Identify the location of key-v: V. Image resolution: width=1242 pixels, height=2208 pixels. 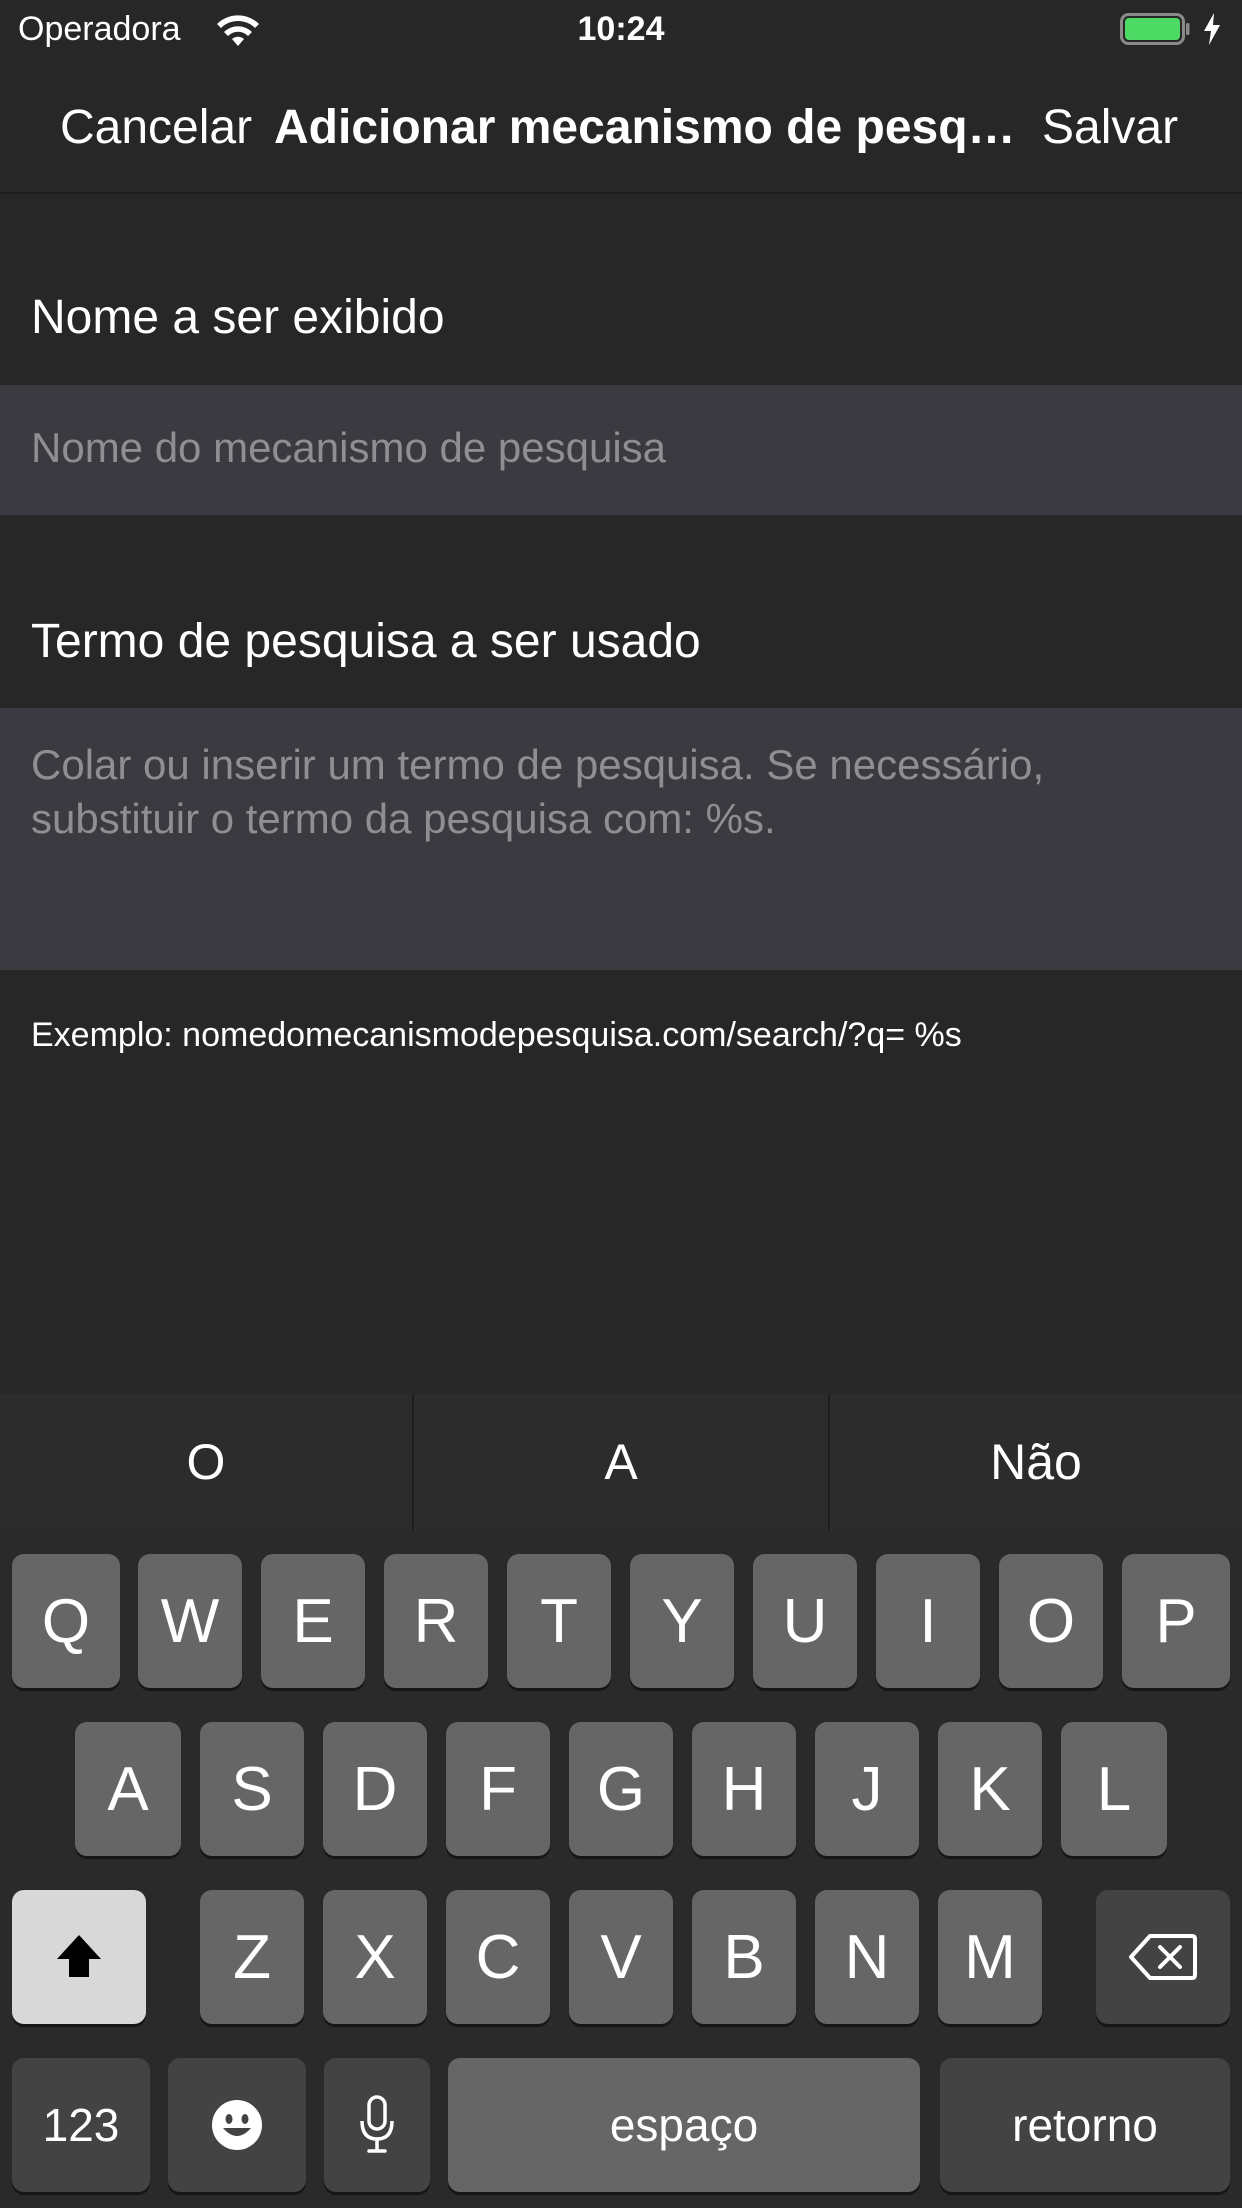
(621, 1957).